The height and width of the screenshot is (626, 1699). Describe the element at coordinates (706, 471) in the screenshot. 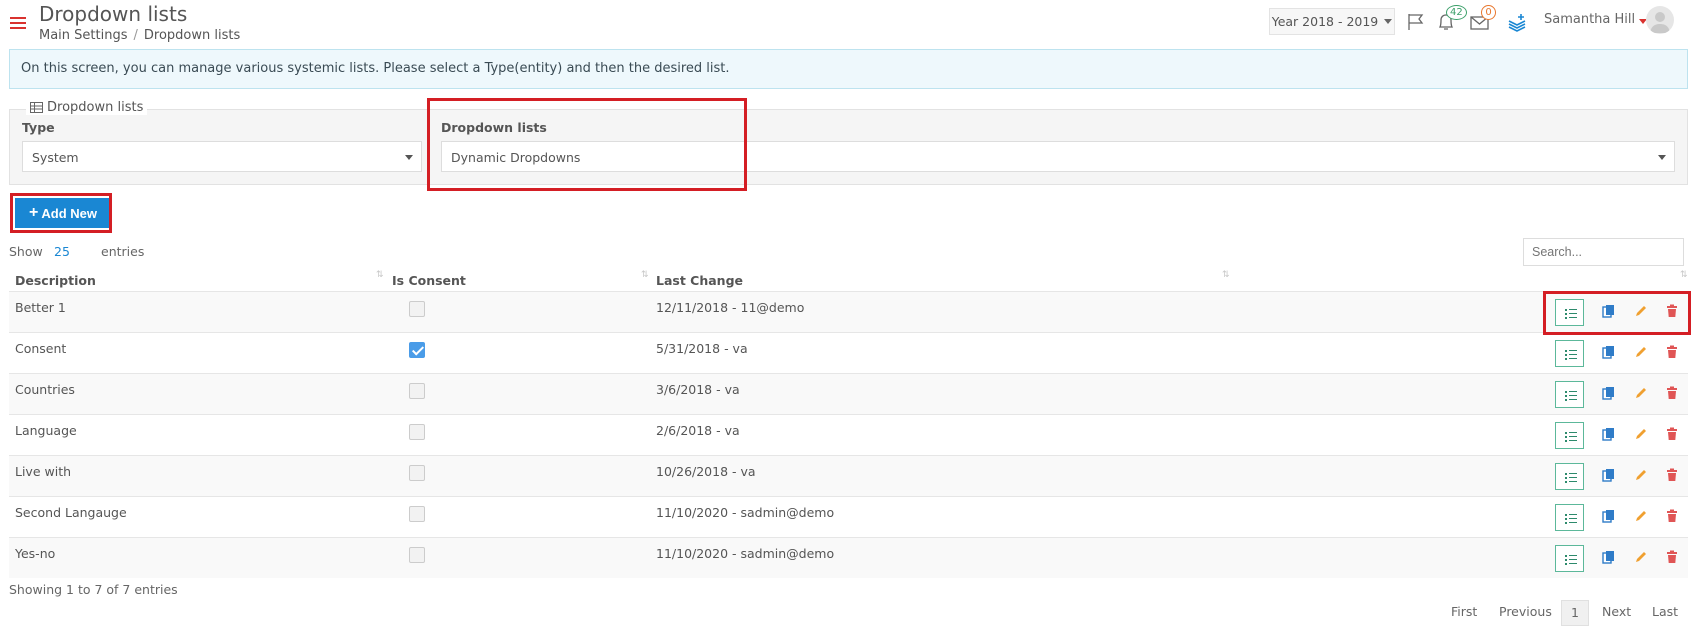

I see `cell-last-change: 10/26/2018 - va` at that location.